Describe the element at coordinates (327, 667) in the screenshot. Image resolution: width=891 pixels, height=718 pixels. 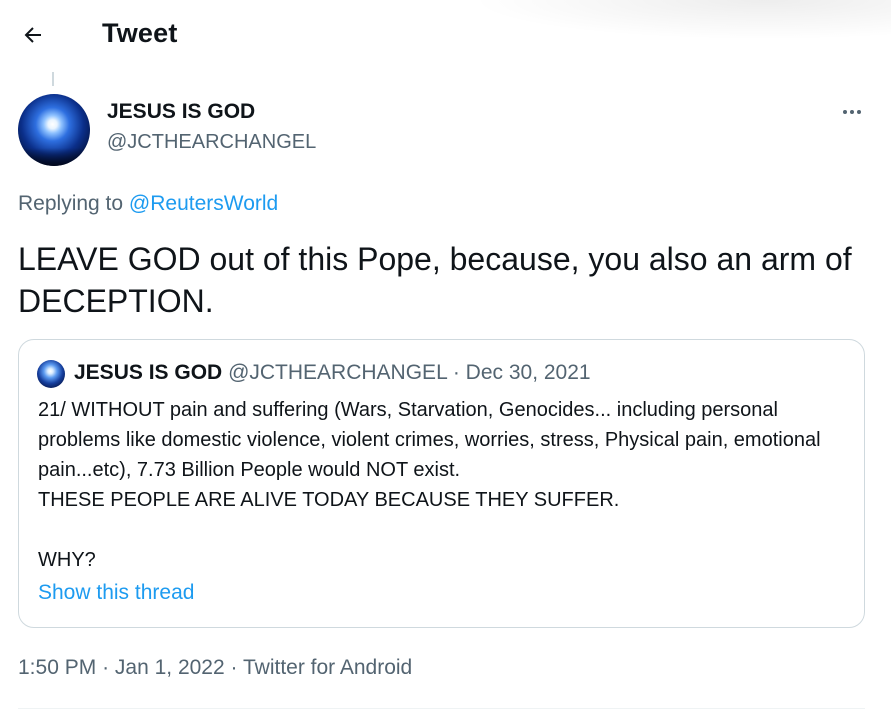
I see `tweet-source: Twitter for Android` at that location.